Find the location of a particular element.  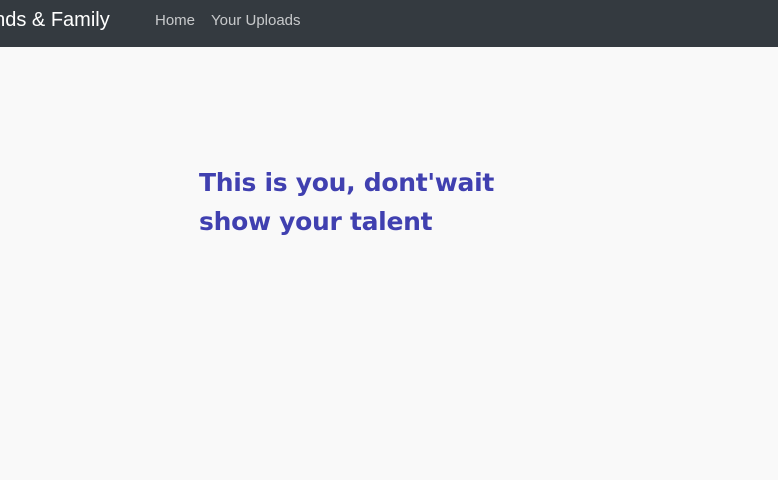

nav-link-home: Home is located at coordinates (175, 20).